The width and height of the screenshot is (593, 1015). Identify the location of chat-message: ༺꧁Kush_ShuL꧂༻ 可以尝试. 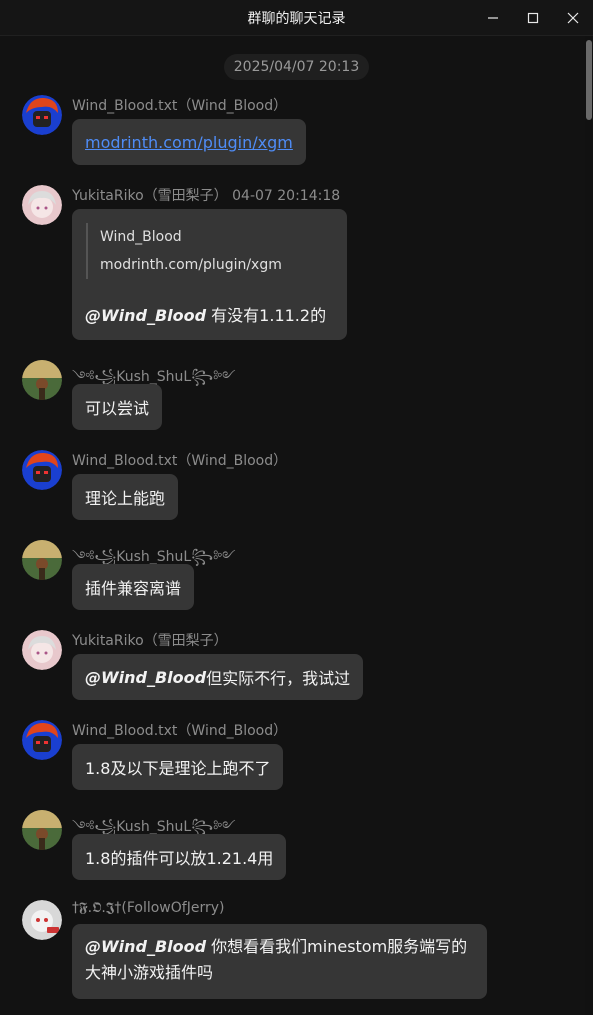
(292, 397).